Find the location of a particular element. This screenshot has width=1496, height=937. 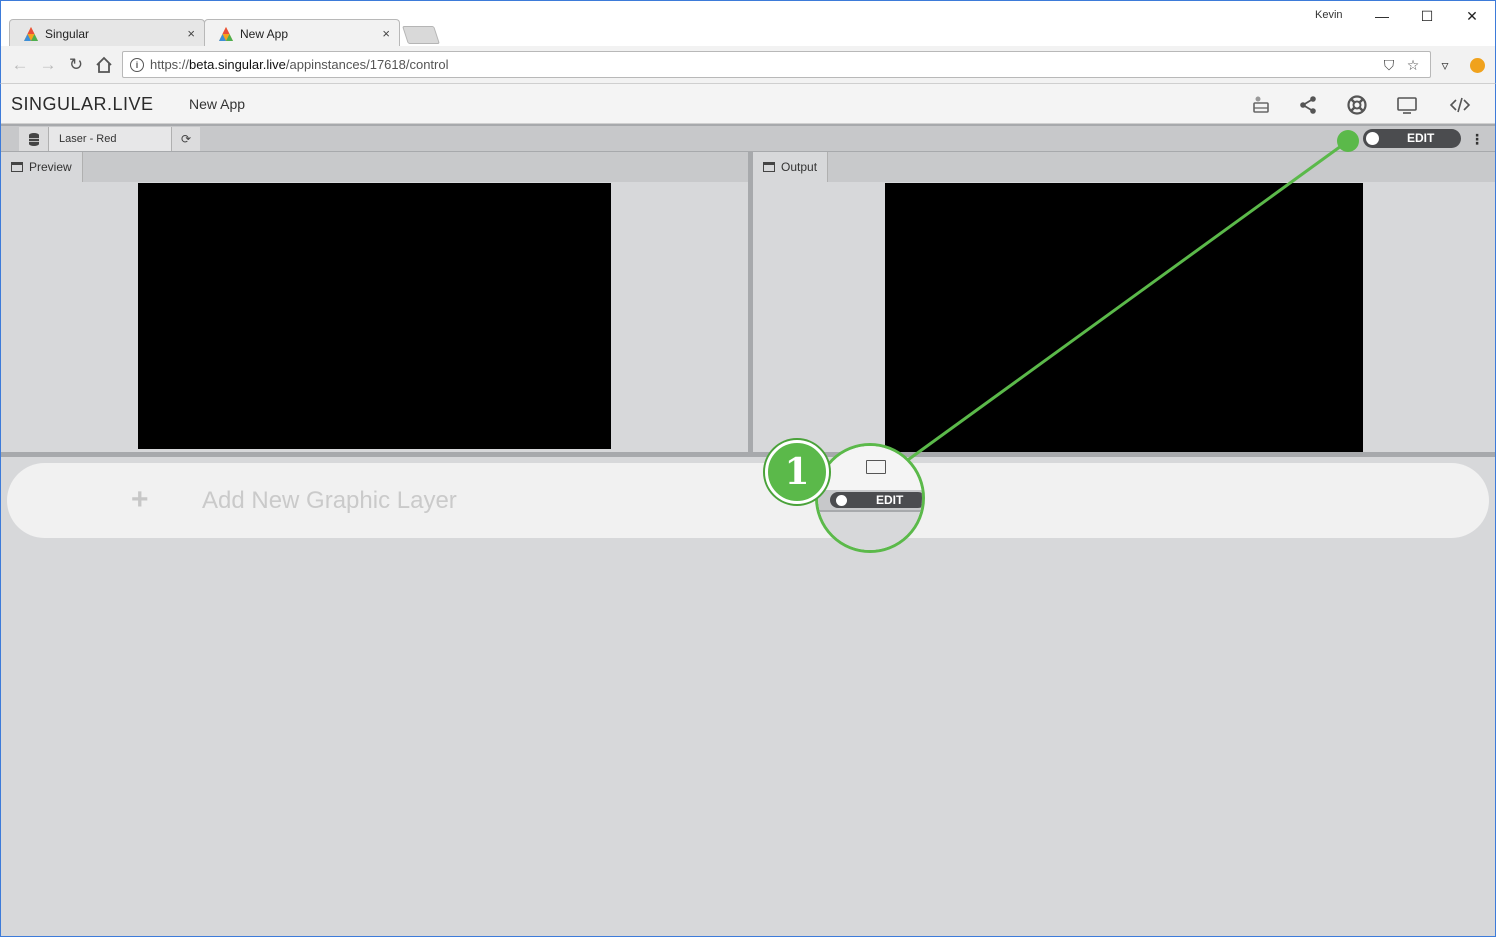

database-icon is located at coordinates (34, 139).